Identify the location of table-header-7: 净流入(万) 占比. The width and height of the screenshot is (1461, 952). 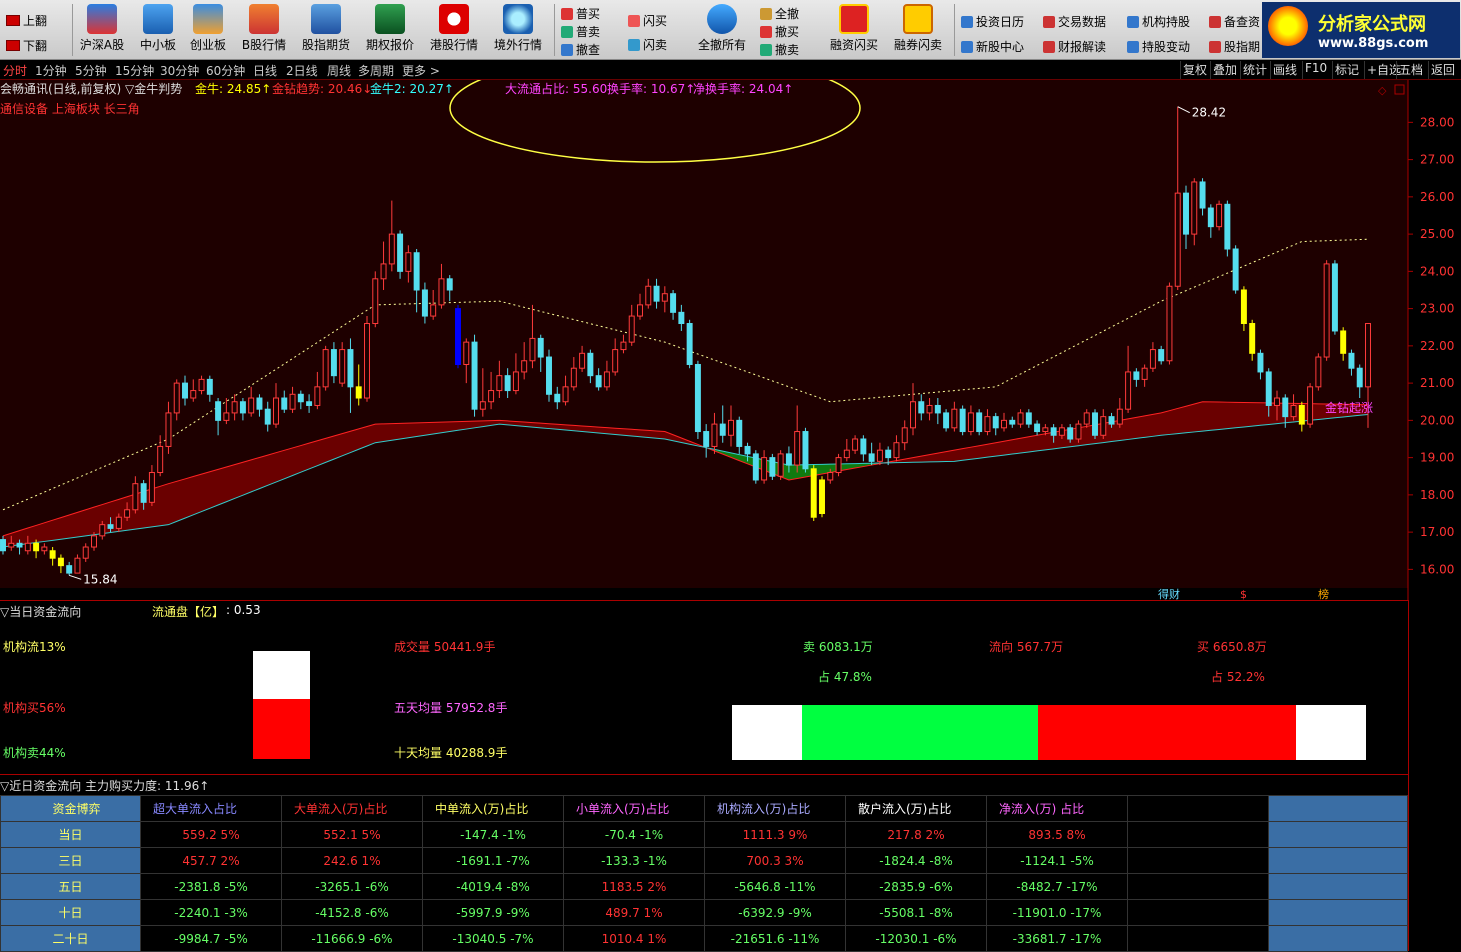
(1057, 808).